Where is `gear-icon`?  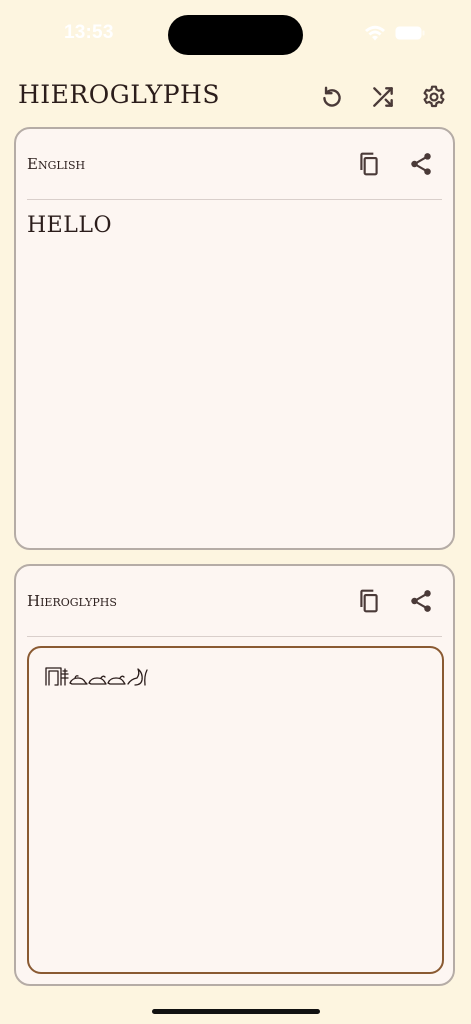
gear-icon is located at coordinates (434, 96).